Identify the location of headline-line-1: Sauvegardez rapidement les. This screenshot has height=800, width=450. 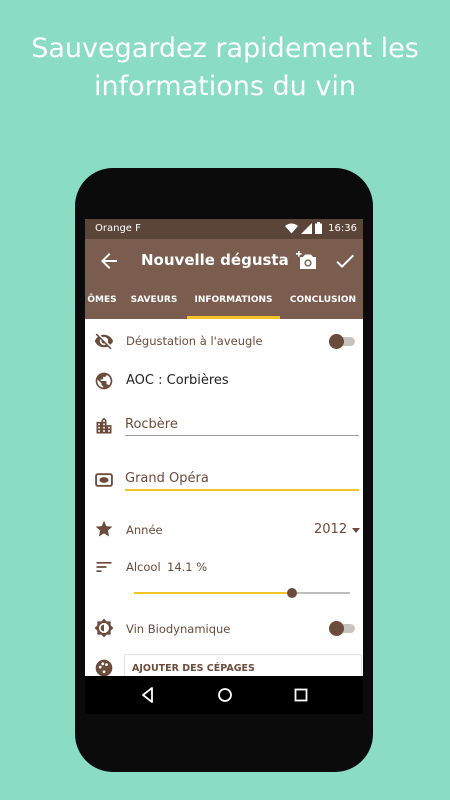
(225, 48).